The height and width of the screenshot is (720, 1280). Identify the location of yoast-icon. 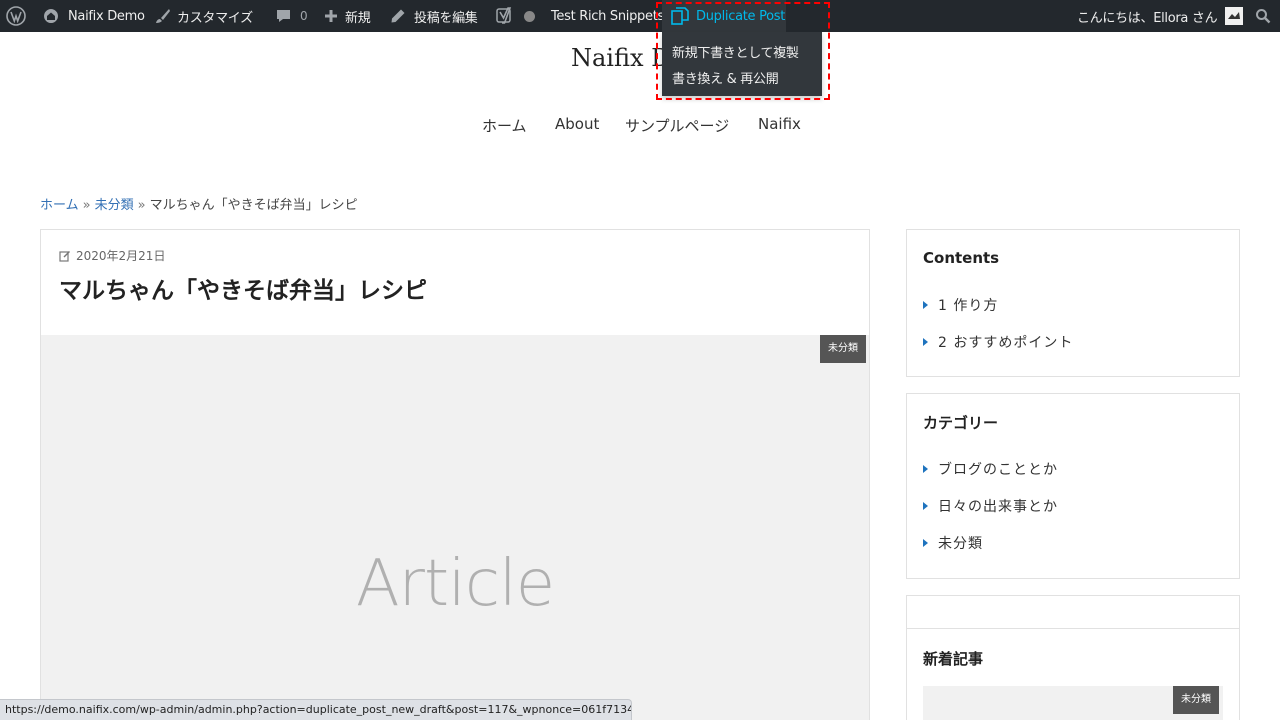
(504, 15).